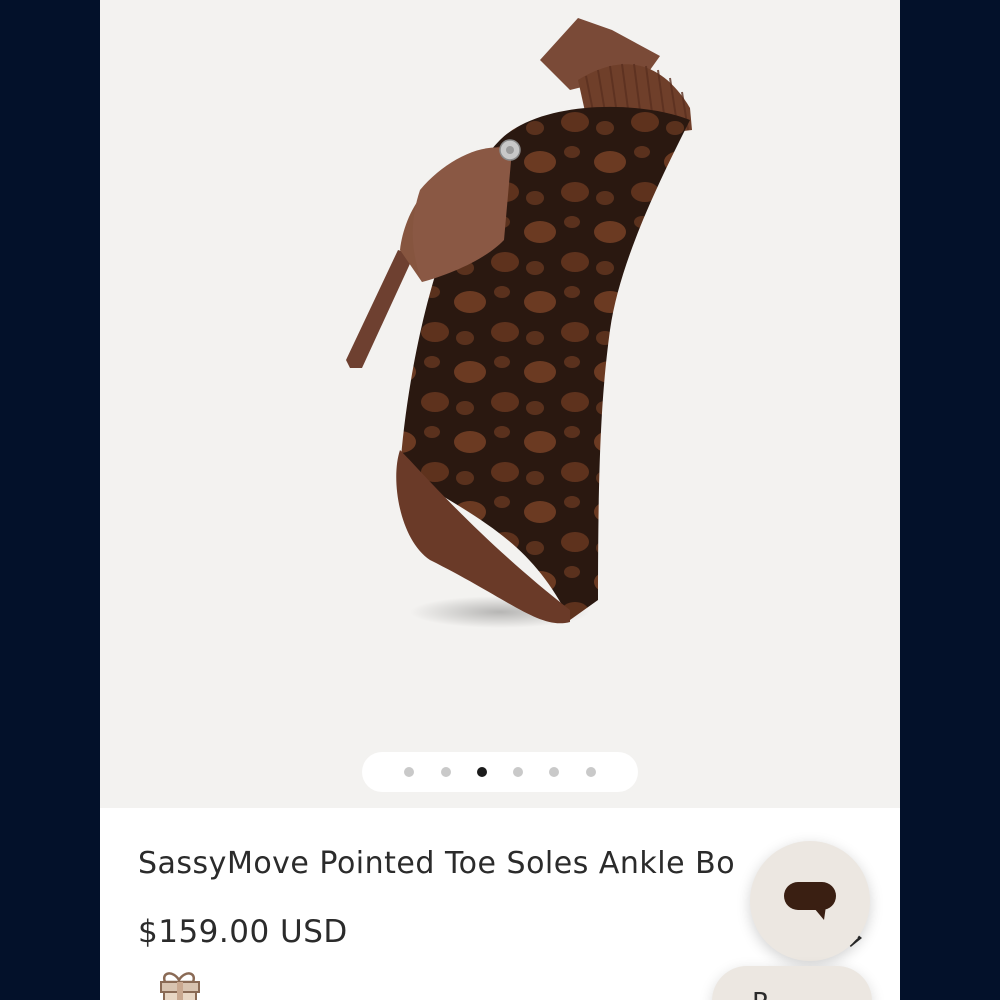  Describe the element at coordinates (243, 932) in the screenshot. I see `product-price: $159.00 USD` at that location.